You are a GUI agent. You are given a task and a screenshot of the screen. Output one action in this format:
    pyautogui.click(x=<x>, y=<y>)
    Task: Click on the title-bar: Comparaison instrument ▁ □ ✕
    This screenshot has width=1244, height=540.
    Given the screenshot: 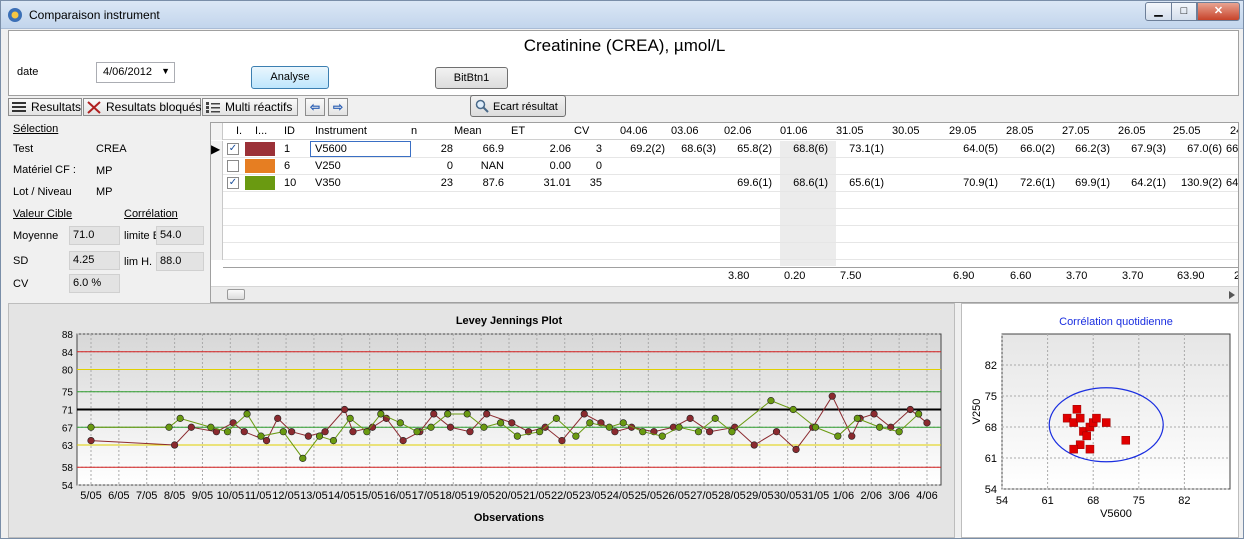 What is the action you would take?
    pyautogui.click(x=622, y=15)
    